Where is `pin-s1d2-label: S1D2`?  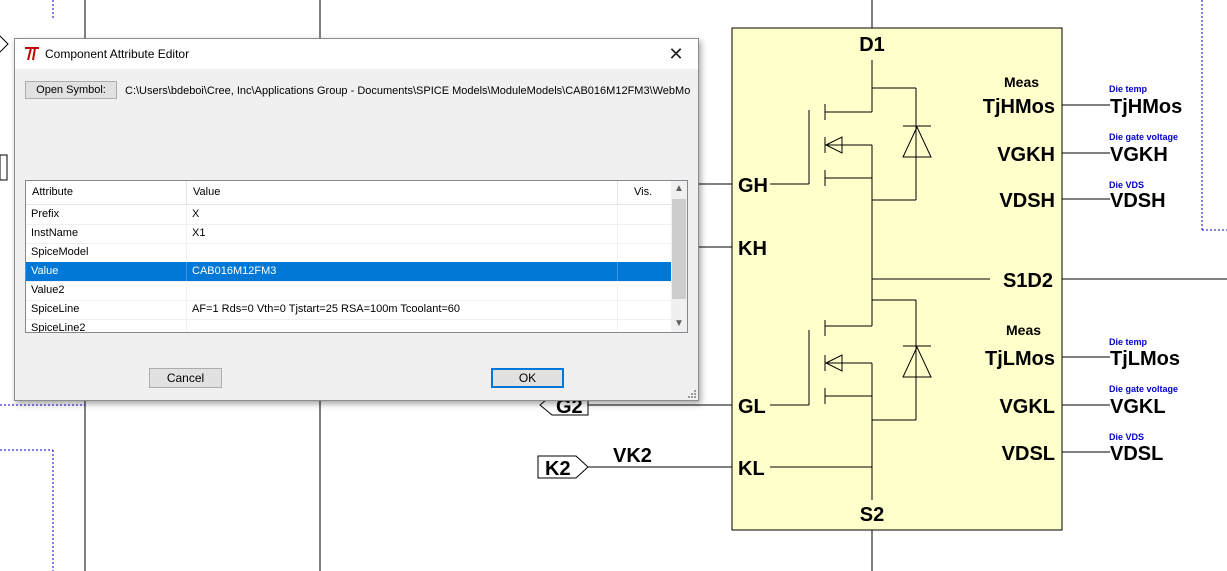
pin-s1d2-label: S1D2 is located at coordinates (1028, 281).